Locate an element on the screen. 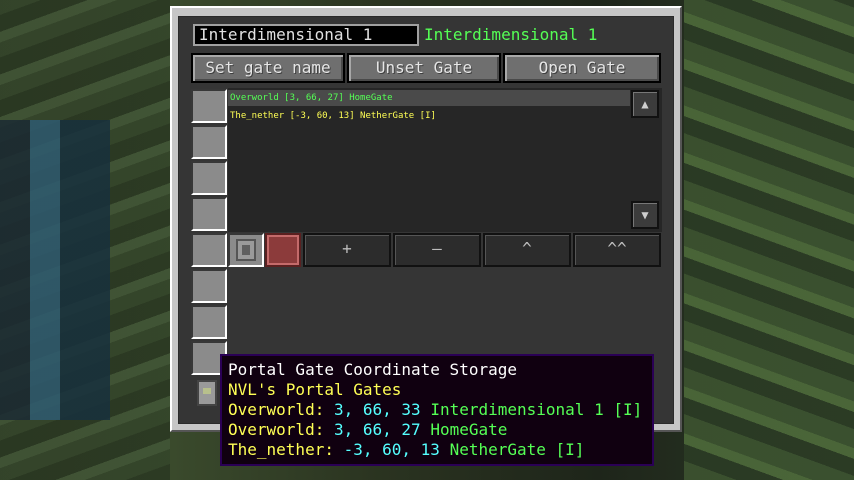  open-gate-button: Open Gate is located at coordinates (582, 68).